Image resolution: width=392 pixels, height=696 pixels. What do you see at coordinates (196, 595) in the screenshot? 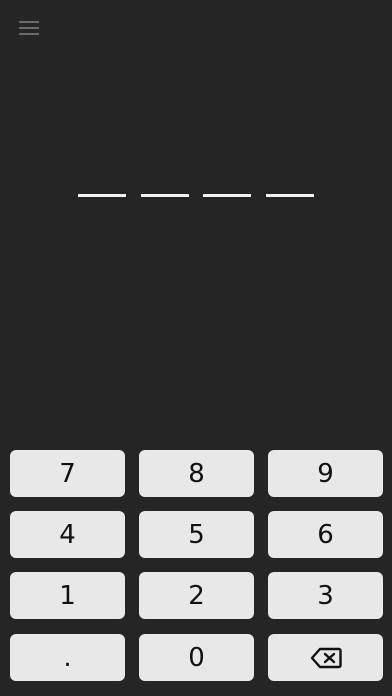
I see `key-2: 2` at bounding box center [196, 595].